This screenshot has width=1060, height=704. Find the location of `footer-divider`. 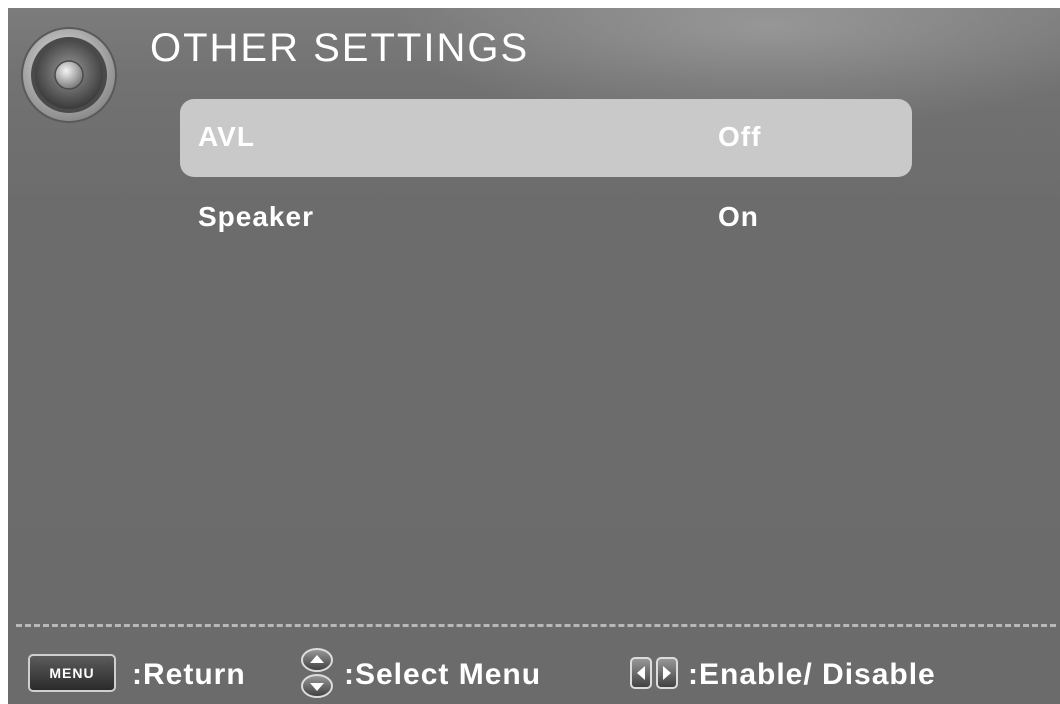

footer-divider is located at coordinates (536, 625).